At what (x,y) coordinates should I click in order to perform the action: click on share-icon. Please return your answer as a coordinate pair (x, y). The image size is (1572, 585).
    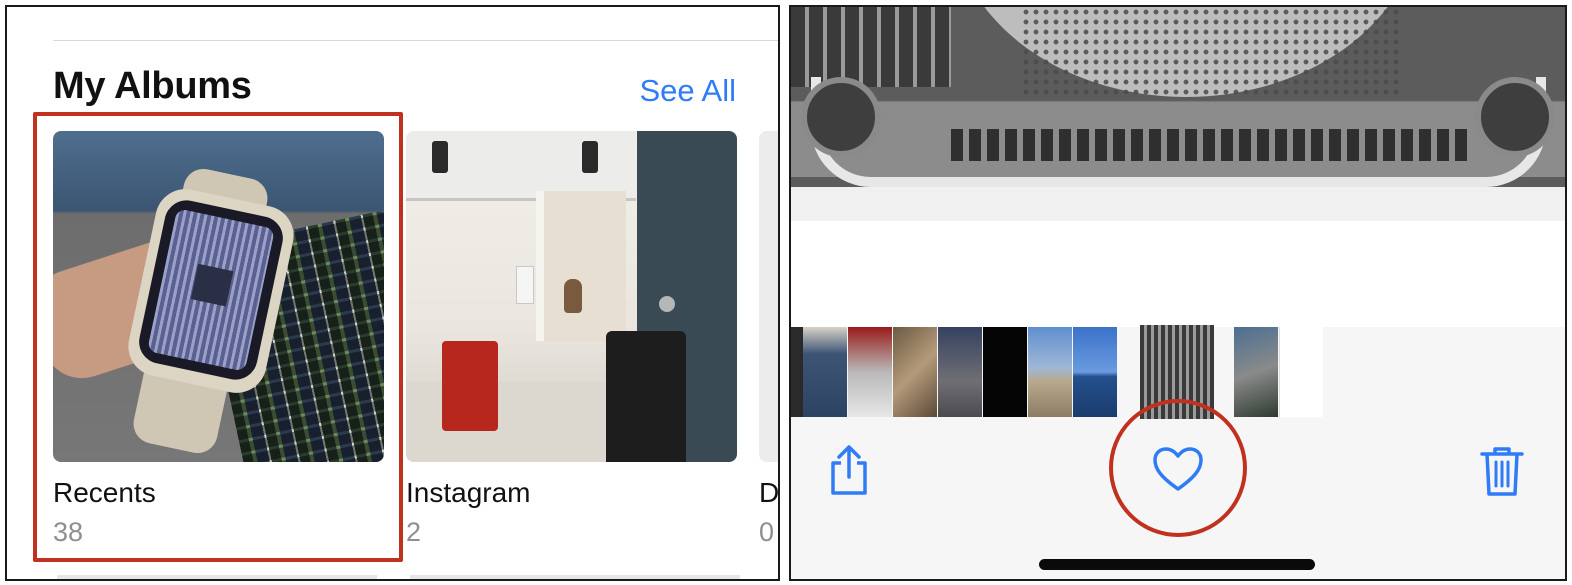
    Looking at the image, I should click on (849, 470).